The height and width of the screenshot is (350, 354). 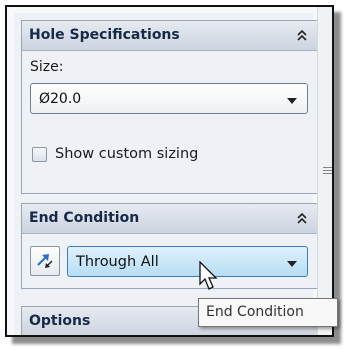 What do you see at coordinates (104, 35) in the screenshot?
I see `hole-specifications-title: Hole Specifications` at bounding box center [104, 35].